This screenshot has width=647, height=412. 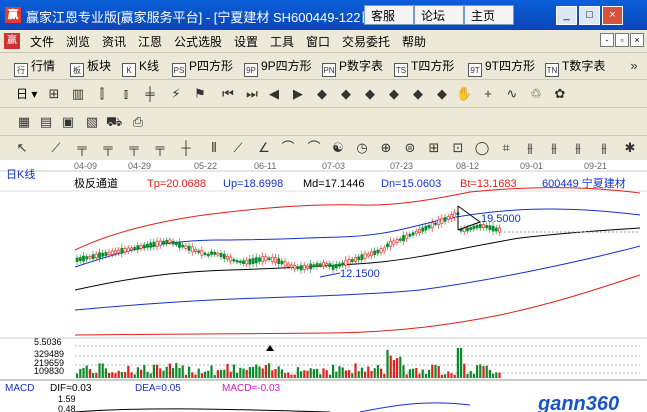 What do you see at coordinates (102, 94) in the screenshot?
I see `candle-chart-icon: ⫿` at bounding box center [102, 94].